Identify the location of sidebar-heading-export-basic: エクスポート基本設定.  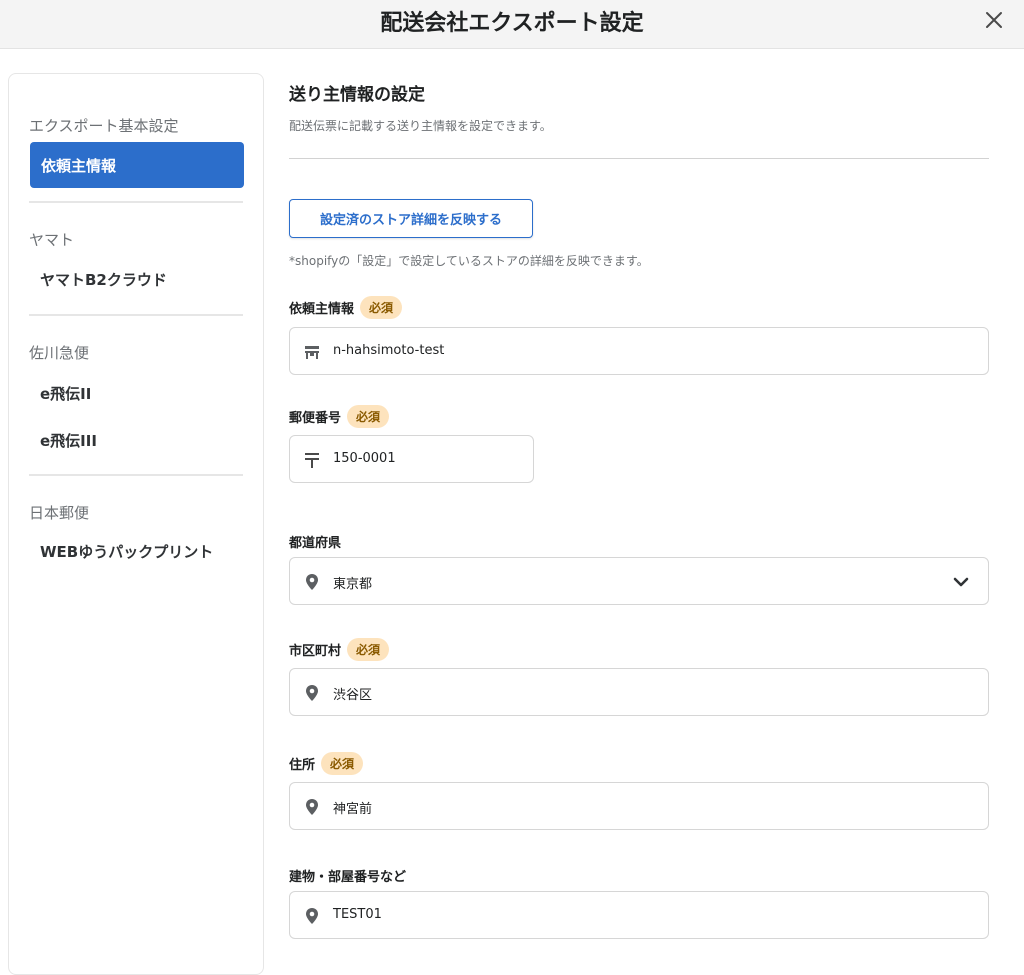
(104, 126).